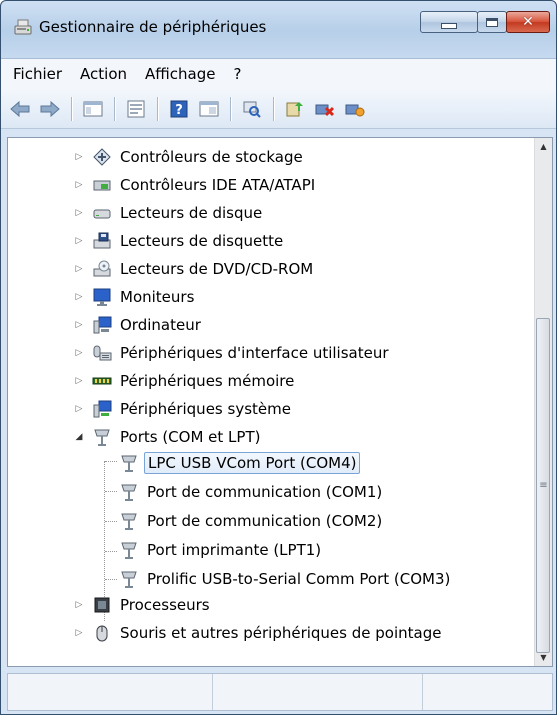 The width and height of the screenshot is (557, 715). Describe the element at coordinates (102, 325) in the screenshot. I see `computer-icon` at that location.